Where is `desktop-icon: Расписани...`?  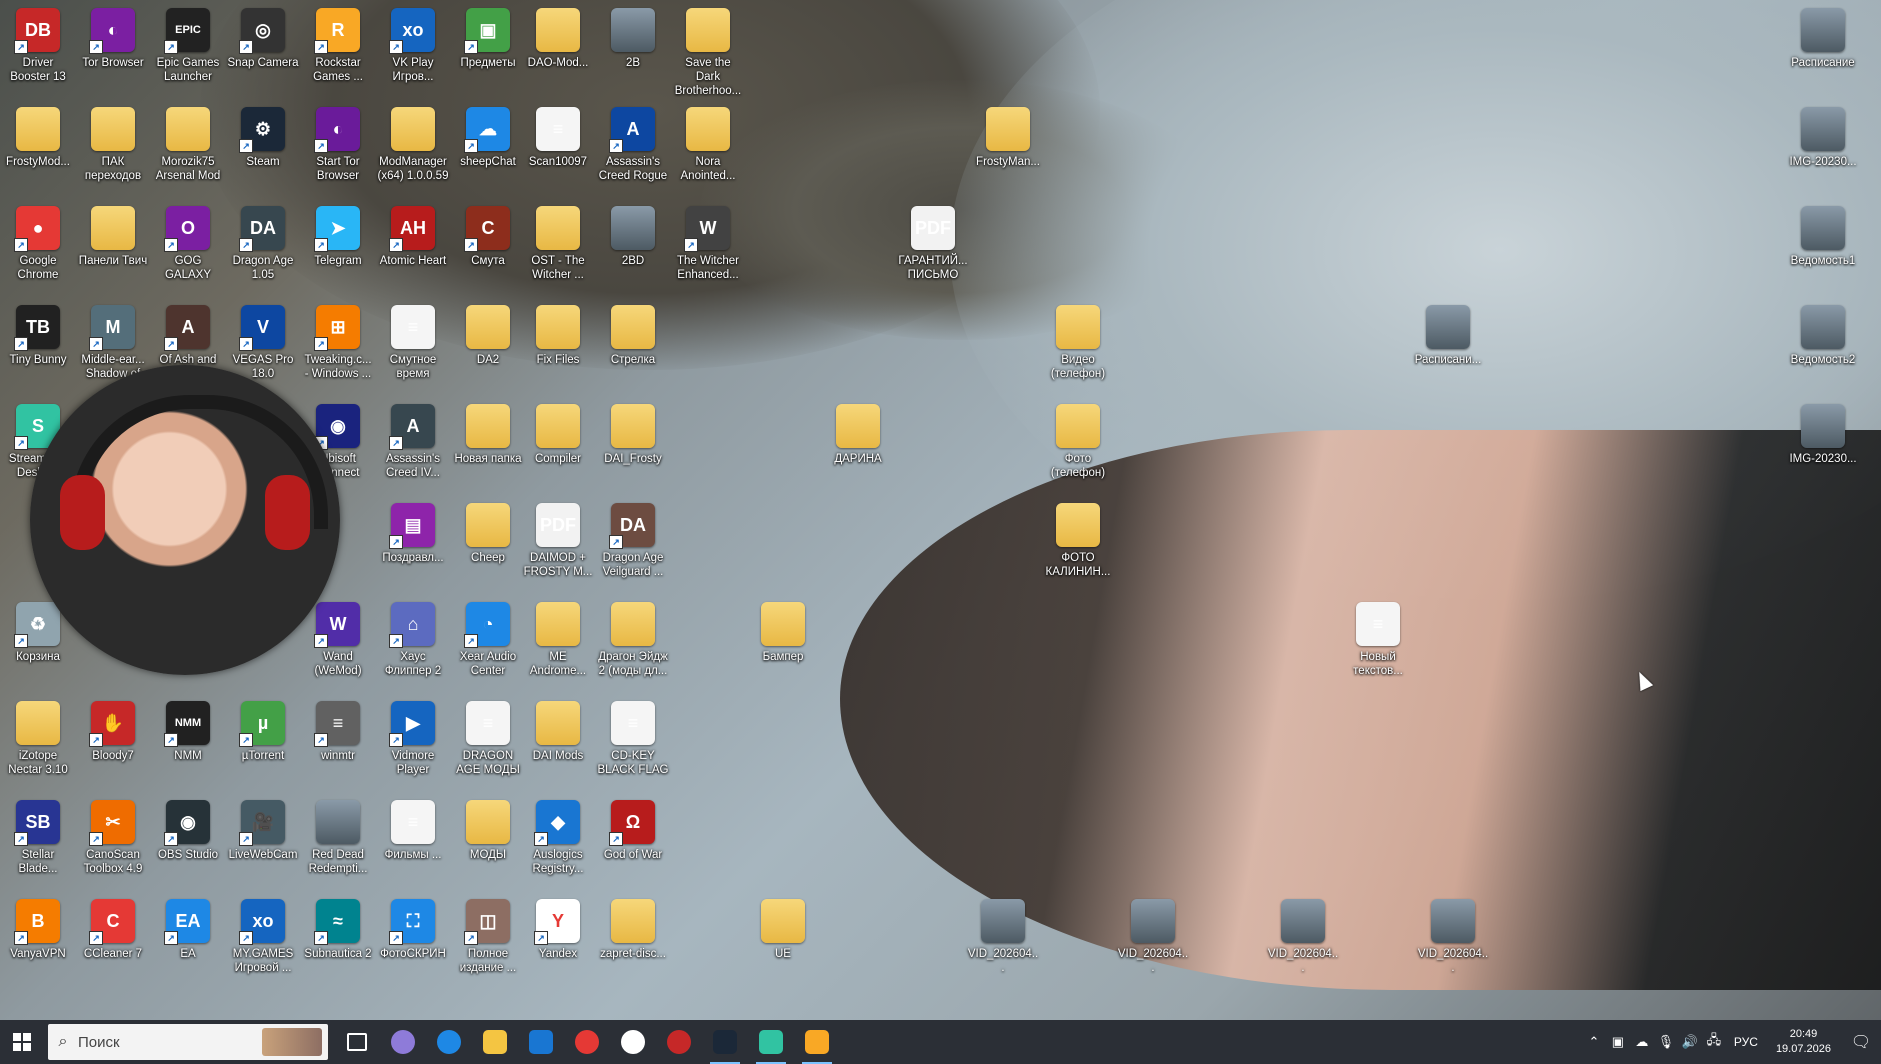 desktop-icon: Расписани... is located at coordinates (1448, 347).